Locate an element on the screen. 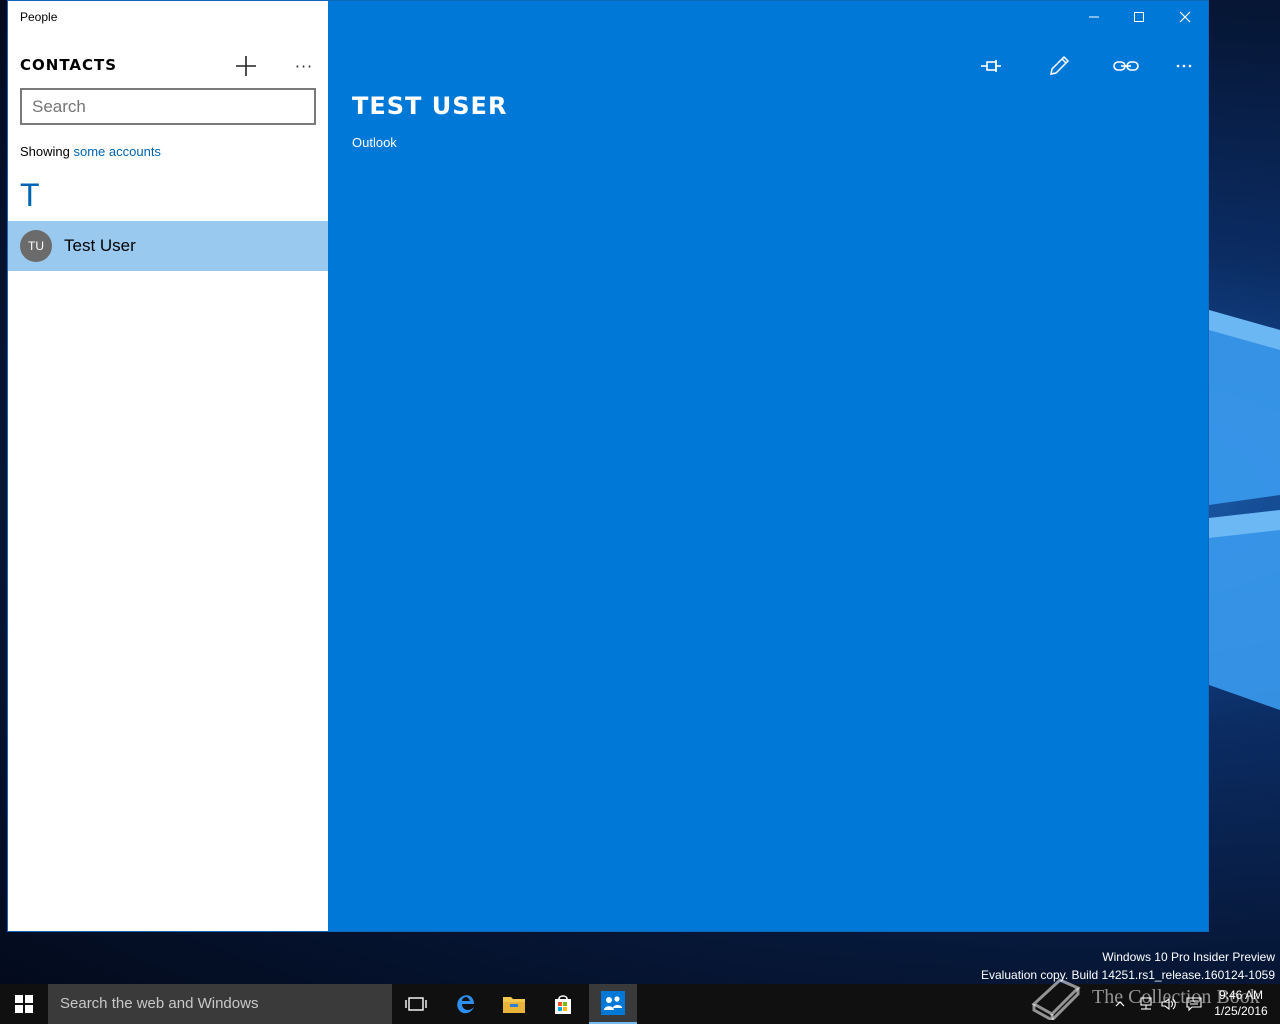 The image size is (1280, 1024). close-button is located at coordinates (1185, 17).